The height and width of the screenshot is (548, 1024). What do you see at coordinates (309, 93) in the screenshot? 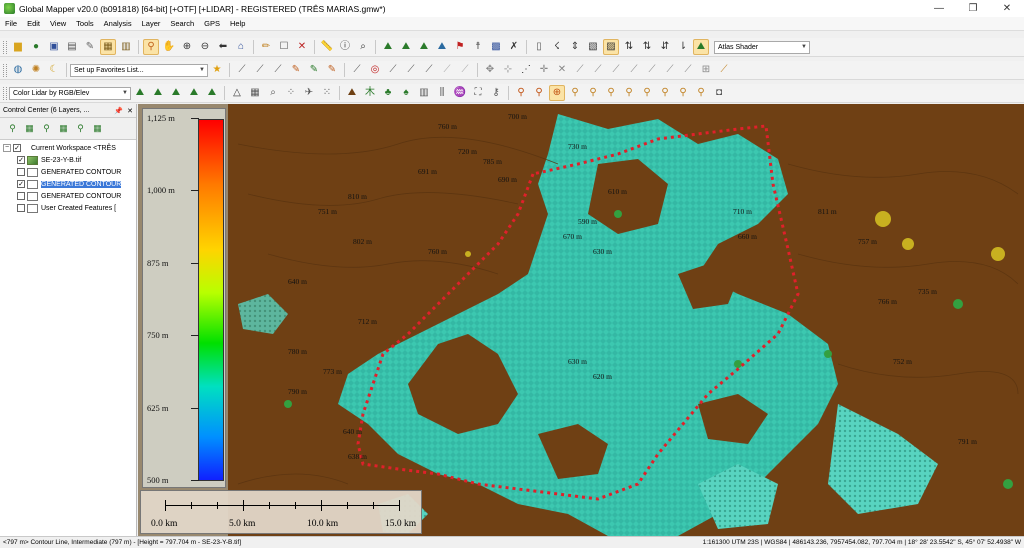
I see `lidar-fly-icon: ✈` at bounding box center [309, 93].